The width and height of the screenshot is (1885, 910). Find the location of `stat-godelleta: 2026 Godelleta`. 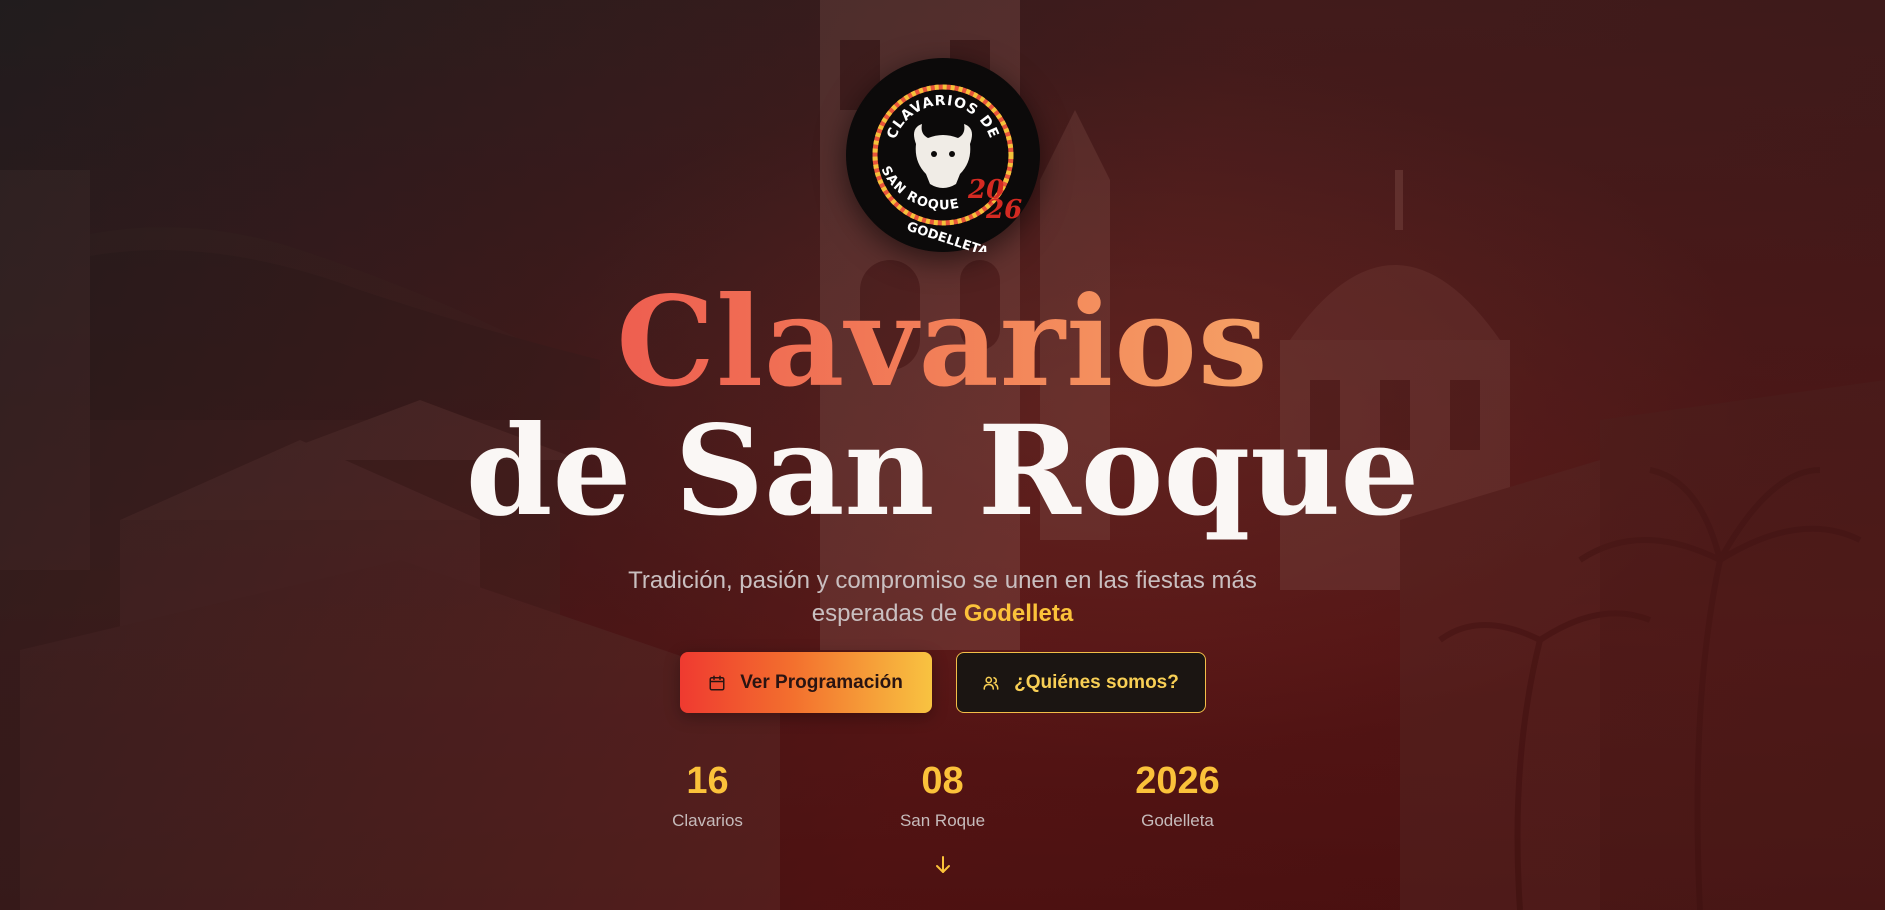

stat-godelleta: 2026 Godelleta is located at coordinates (1177, 795).